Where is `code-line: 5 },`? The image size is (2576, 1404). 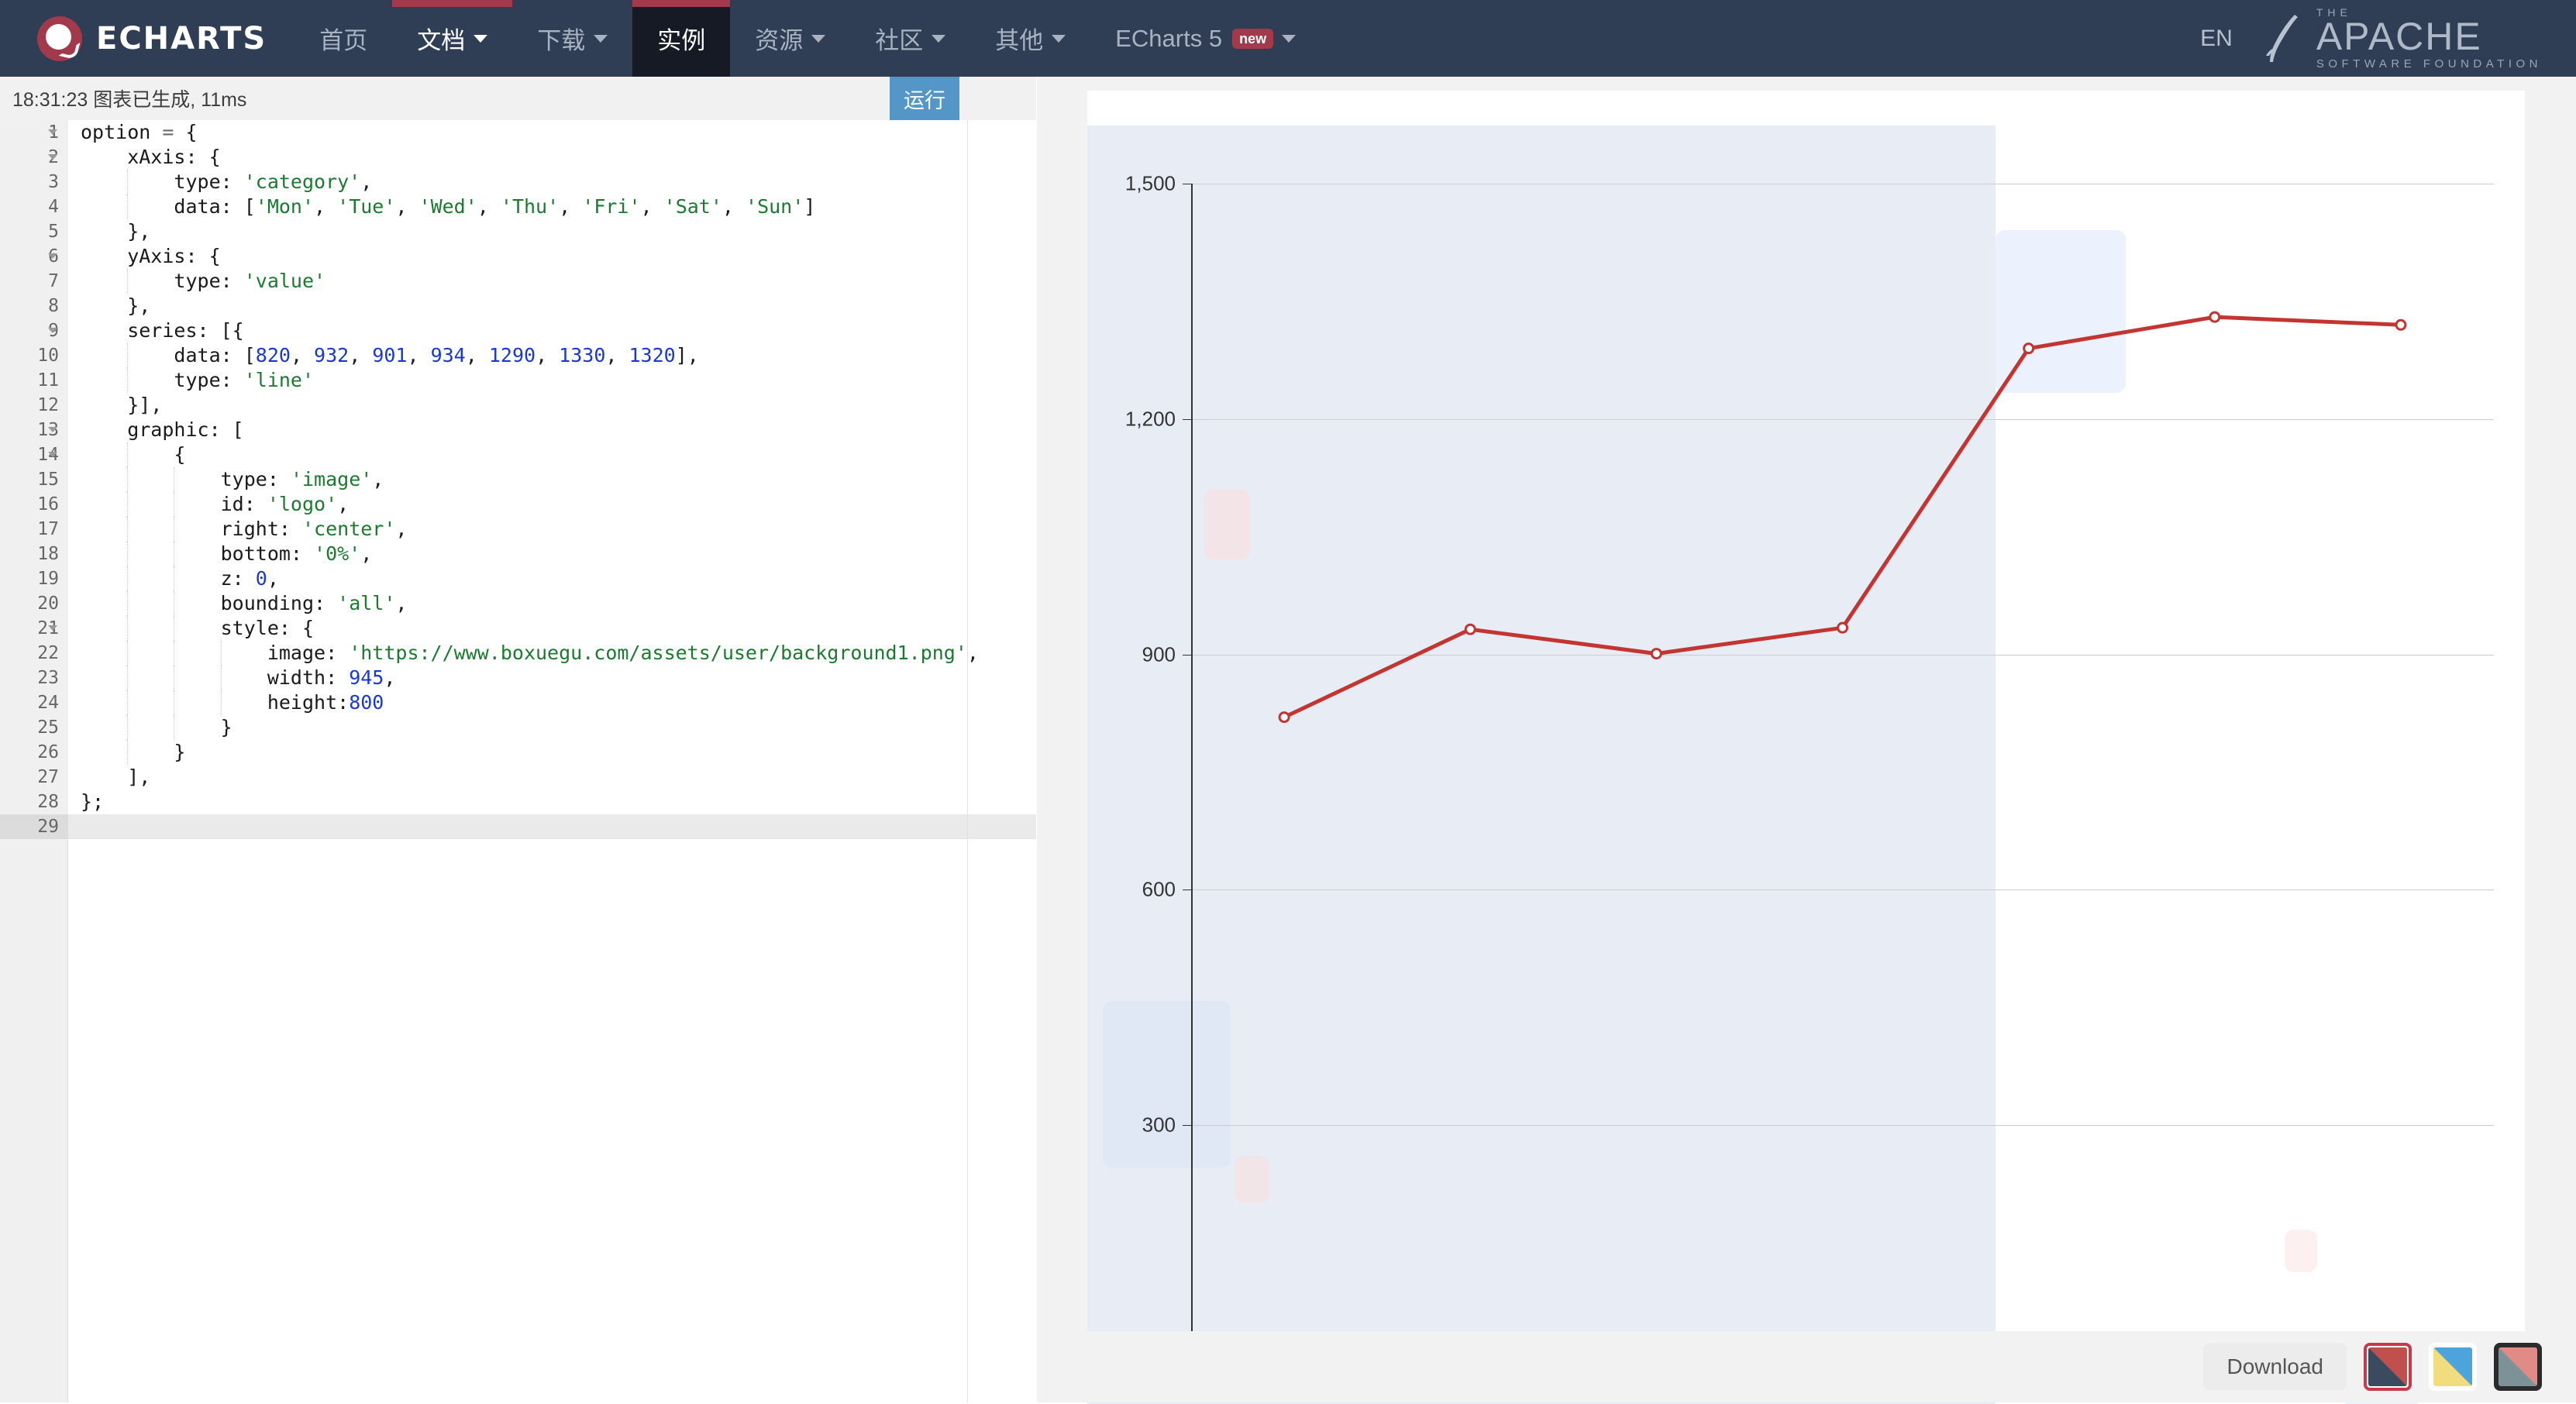 code-line: 5 }, is located at coordinates (518, 231).